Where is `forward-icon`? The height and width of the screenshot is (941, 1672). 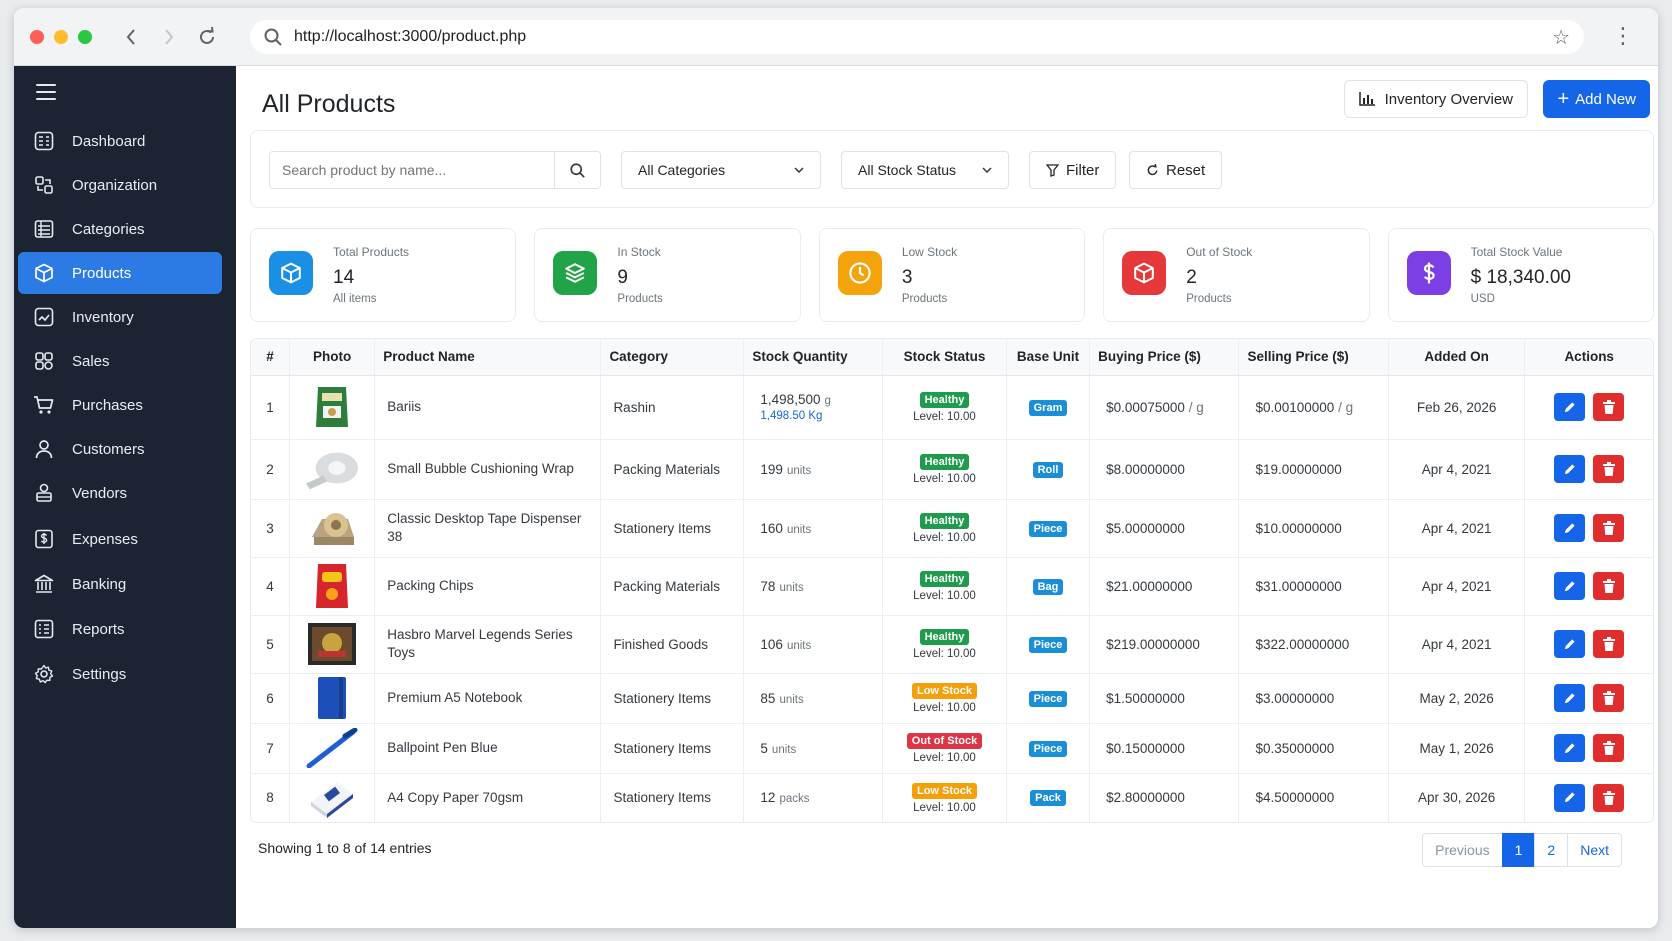 forward-icon is located at coordinates (169, 37).